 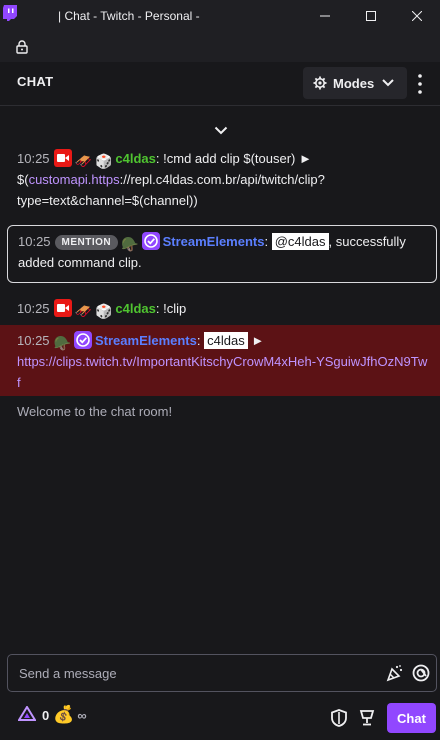 I want to click on money-bag-icon: 💰, so click(x=64, y=714).